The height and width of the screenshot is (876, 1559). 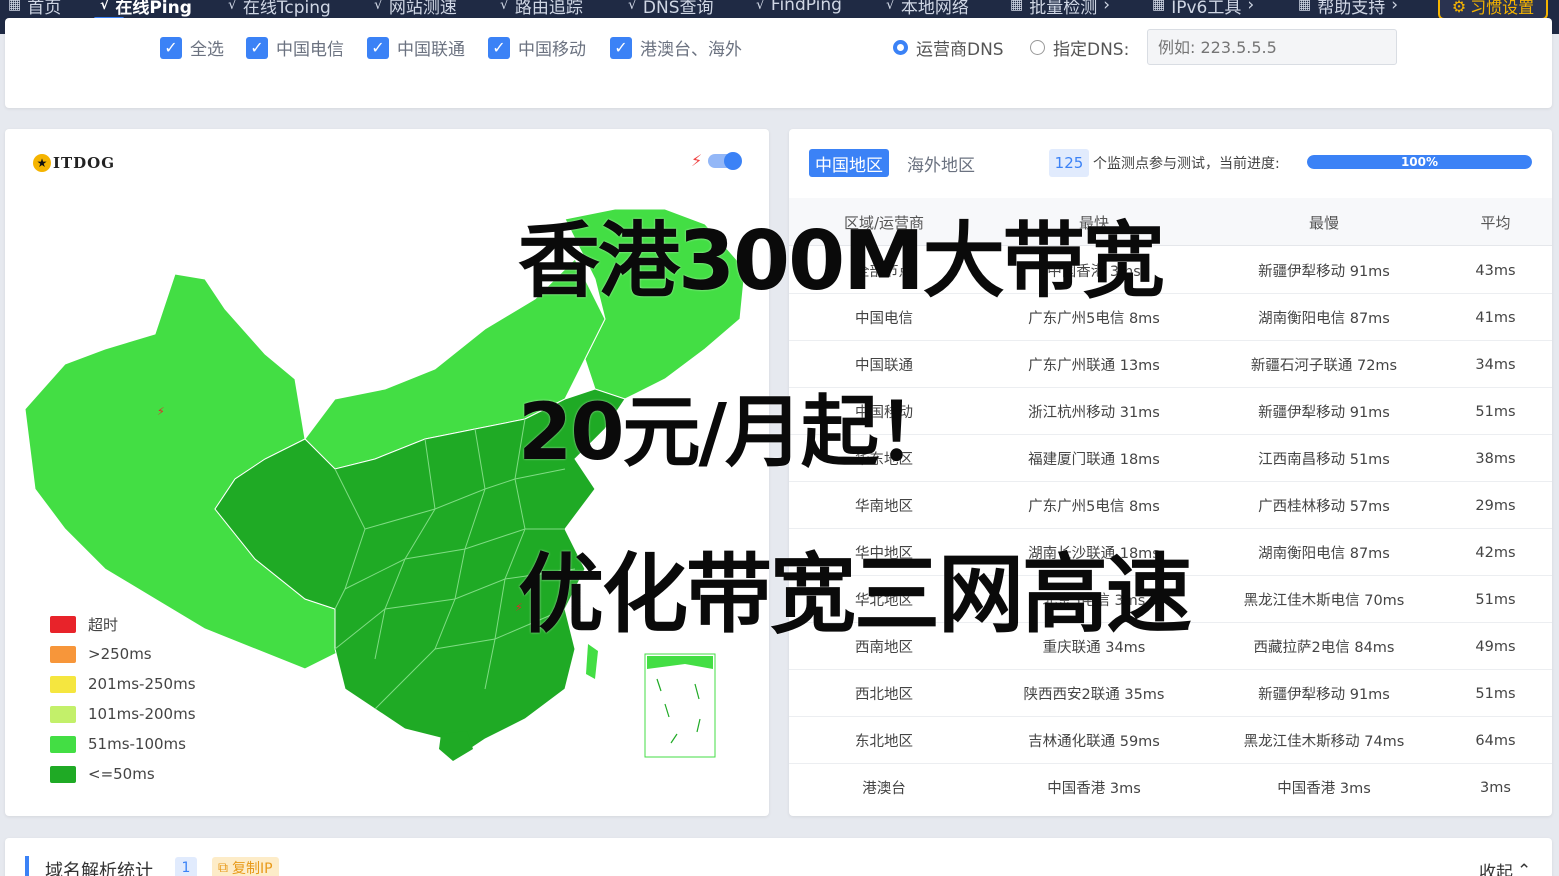 I want to click on dns-stats-panel: 域名解析统计 1 ⧉ 复制IP 收起 ⌃, so click(x=778, y=857).